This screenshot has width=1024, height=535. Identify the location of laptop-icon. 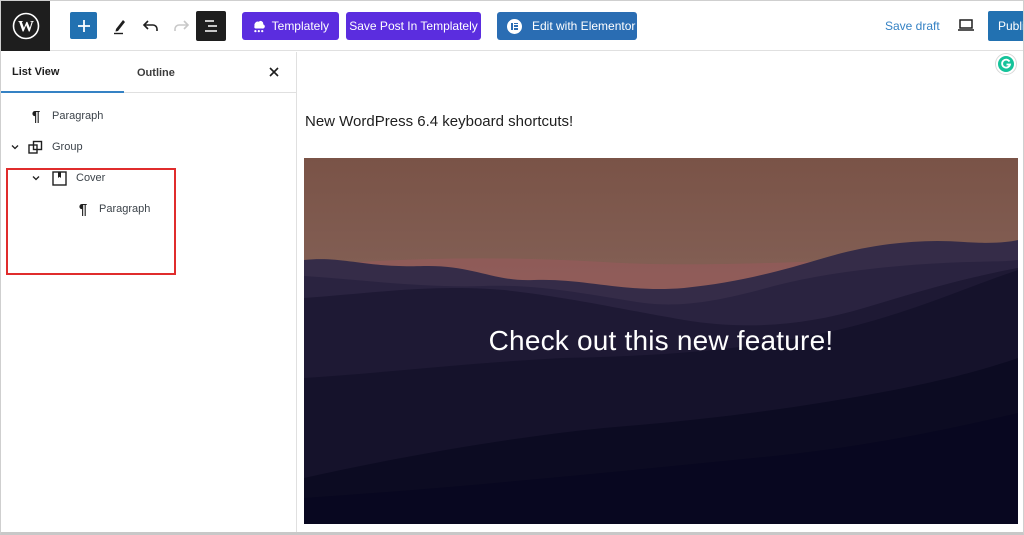
(966, 25).